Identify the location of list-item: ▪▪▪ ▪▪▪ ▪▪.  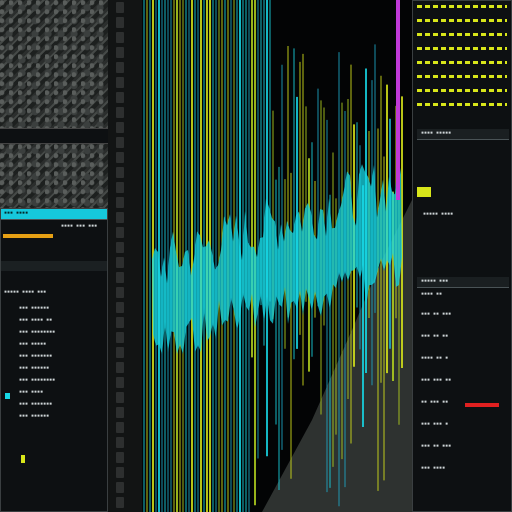
(436, 380).